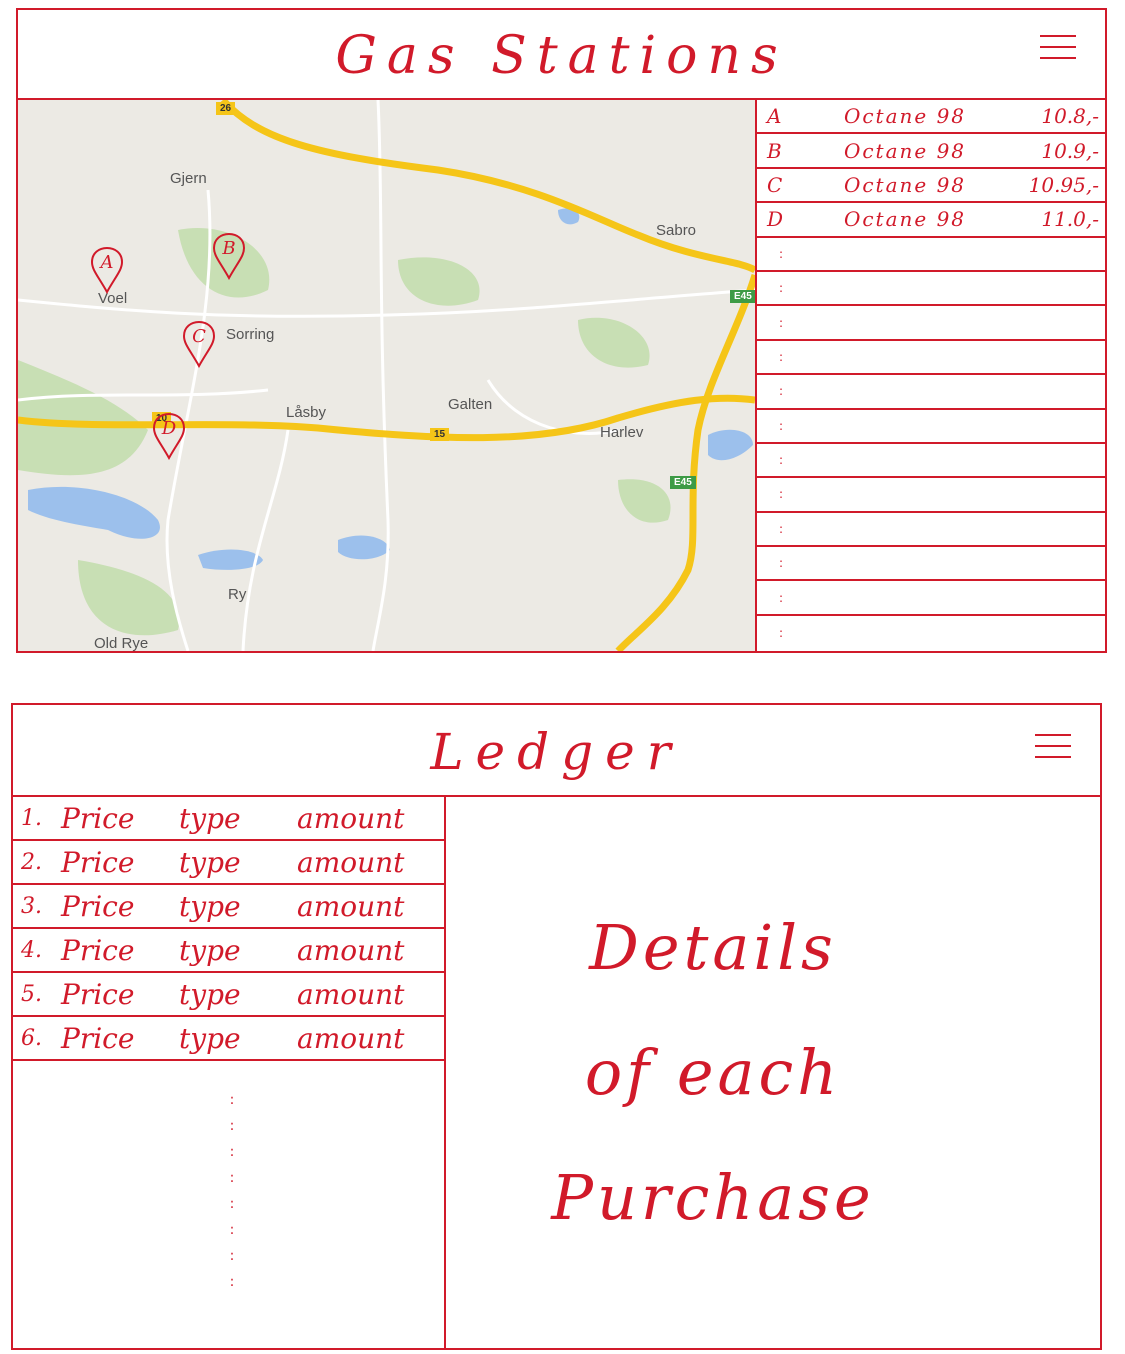 The height and width of the screenshot is (1354, 1125). What do you see at coordinates (232, 1191) in the screenshot?
I see `more-entries-indicator: : : : : : : : :` at bounding box center [232, 1191].